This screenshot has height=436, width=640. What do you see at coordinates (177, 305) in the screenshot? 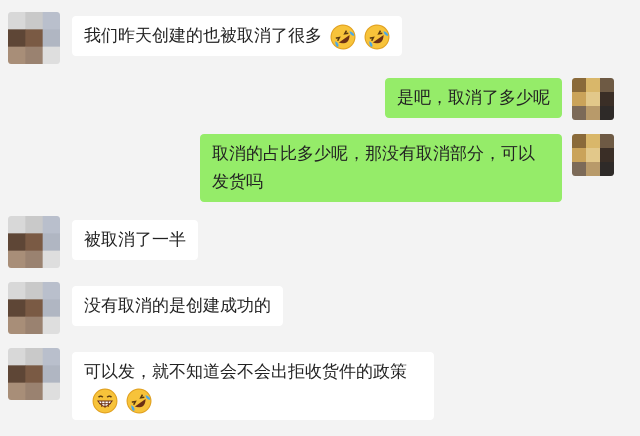
I see `message-text: 没有取消的是创建成功的` at bounding box center [177, 305].